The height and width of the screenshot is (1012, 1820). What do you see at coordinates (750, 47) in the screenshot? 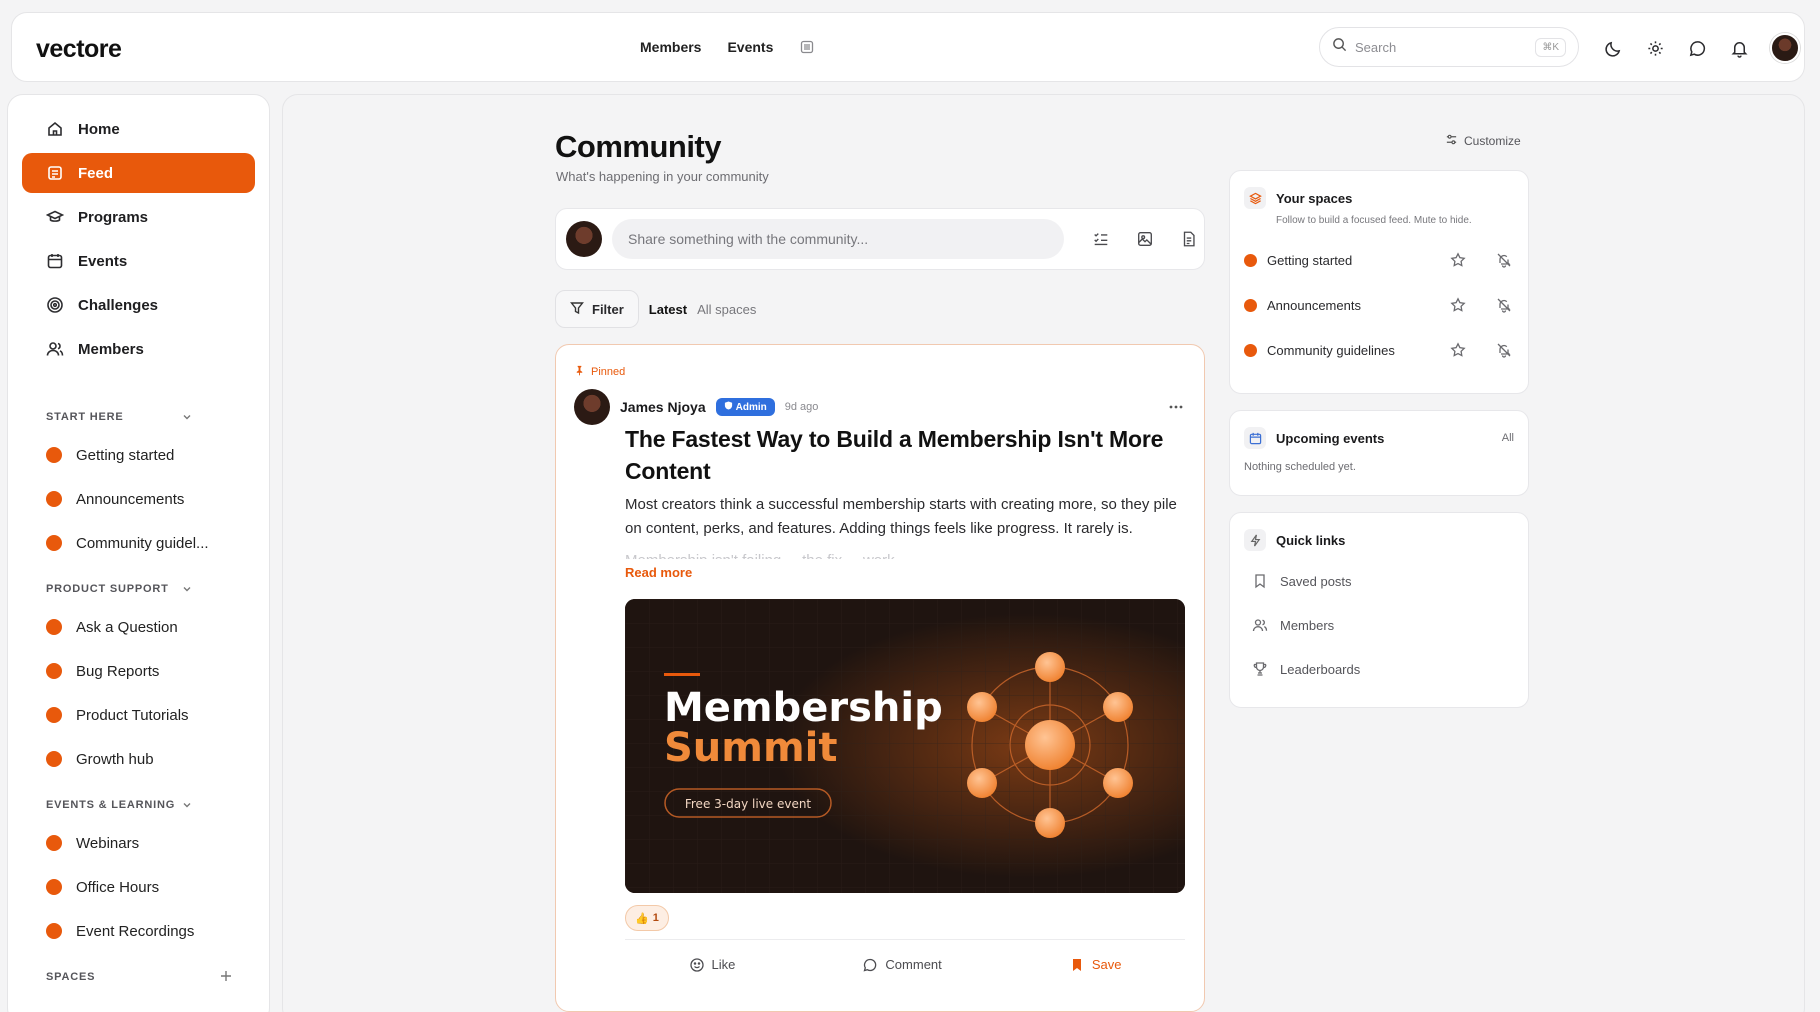
I see `topnav-events: Events` at bounding box center [750, 47].